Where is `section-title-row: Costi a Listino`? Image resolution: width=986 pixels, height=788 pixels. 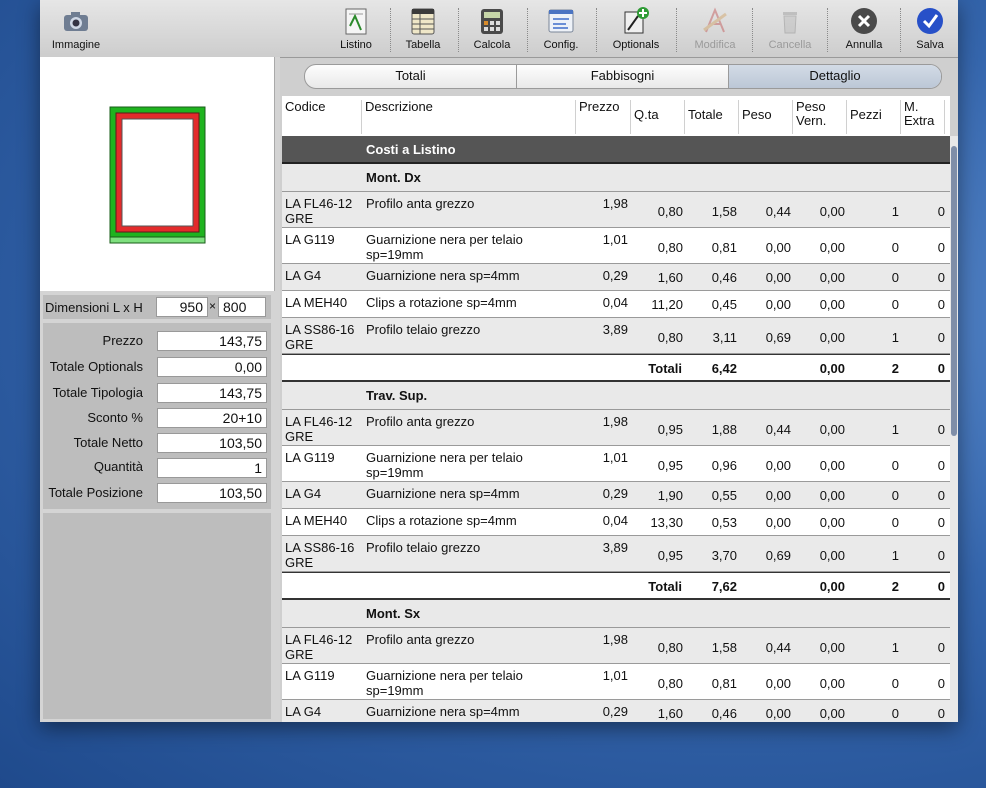
section-title-row: Costi a Listino is located at coordinates (616, 150).